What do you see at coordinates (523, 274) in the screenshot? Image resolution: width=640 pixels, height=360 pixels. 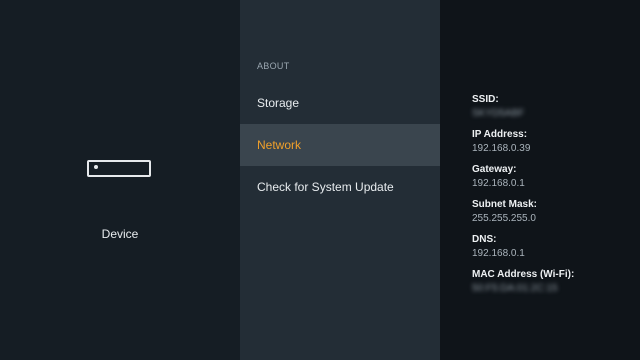 I see `mac-address-label: MAC Address (Wi-Fi):` at bounding box center [523, 274].